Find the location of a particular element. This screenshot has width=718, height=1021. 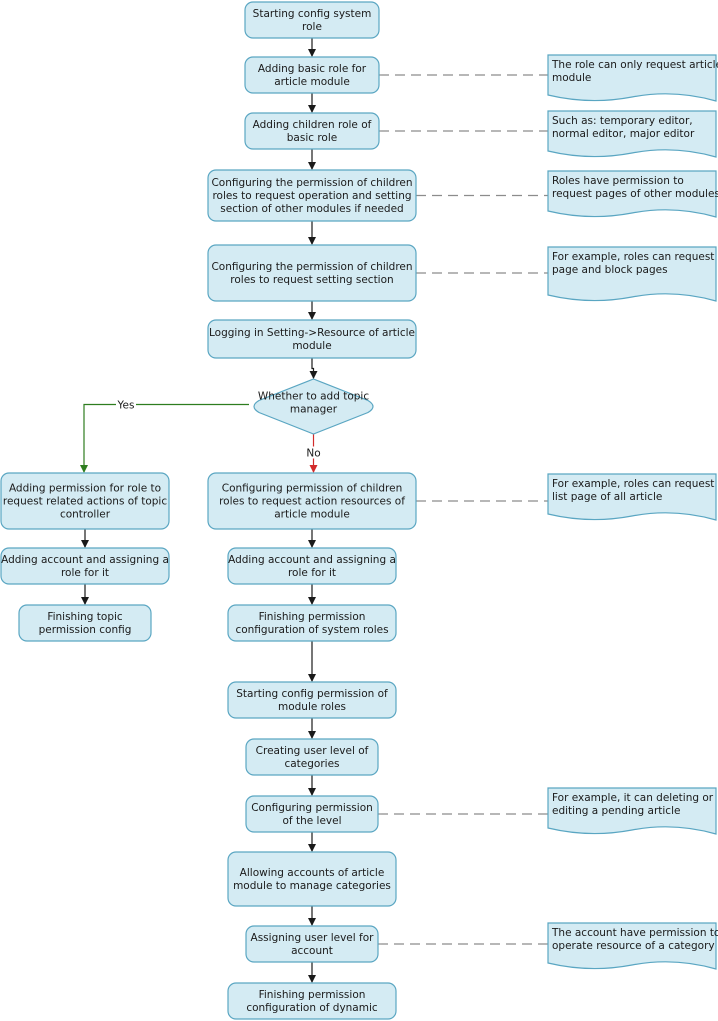

edge-d1-n7: No is located at coordinates (313, 453).